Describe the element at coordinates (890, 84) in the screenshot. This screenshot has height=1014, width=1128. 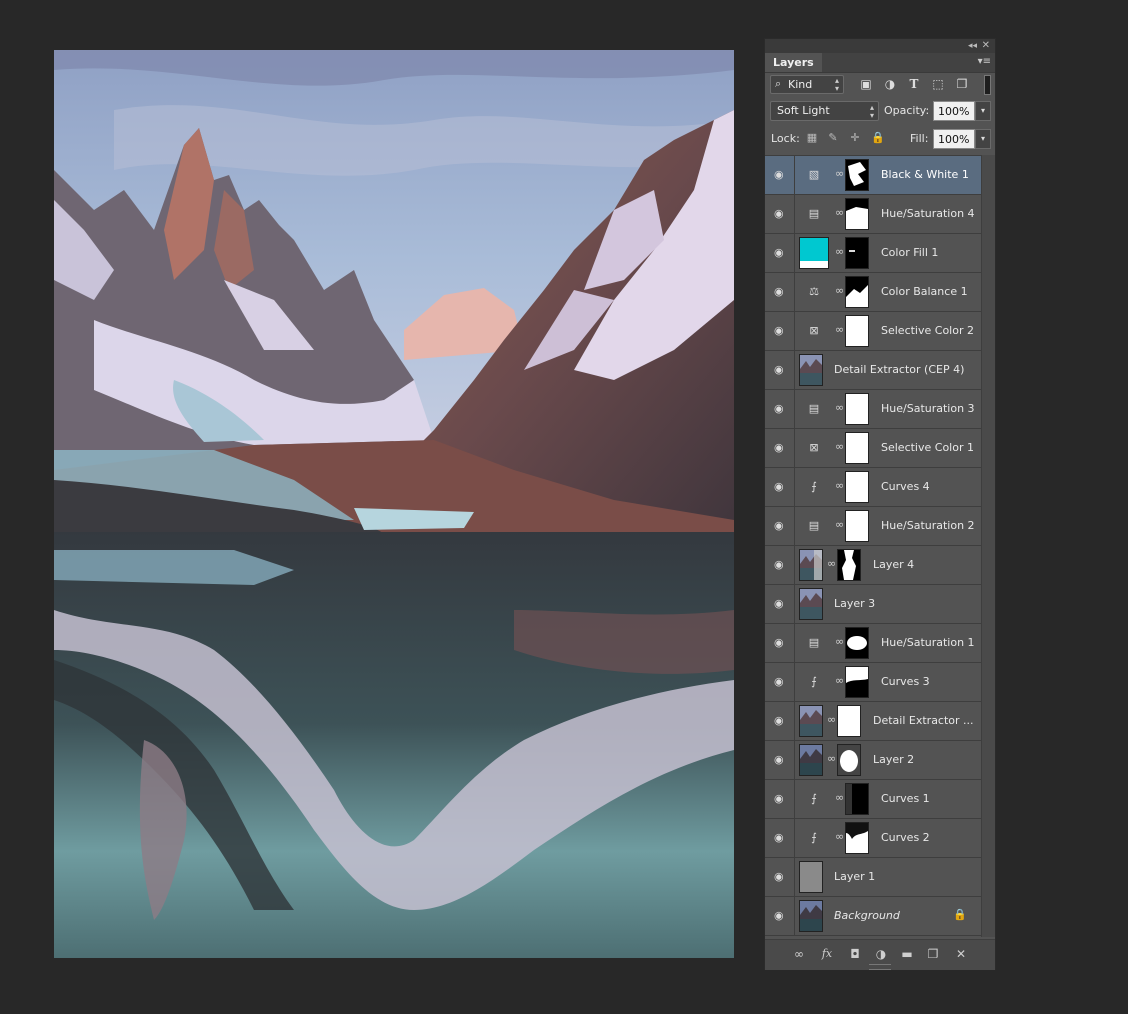
I see `adjustment-filter-icon: ◑` at that location.